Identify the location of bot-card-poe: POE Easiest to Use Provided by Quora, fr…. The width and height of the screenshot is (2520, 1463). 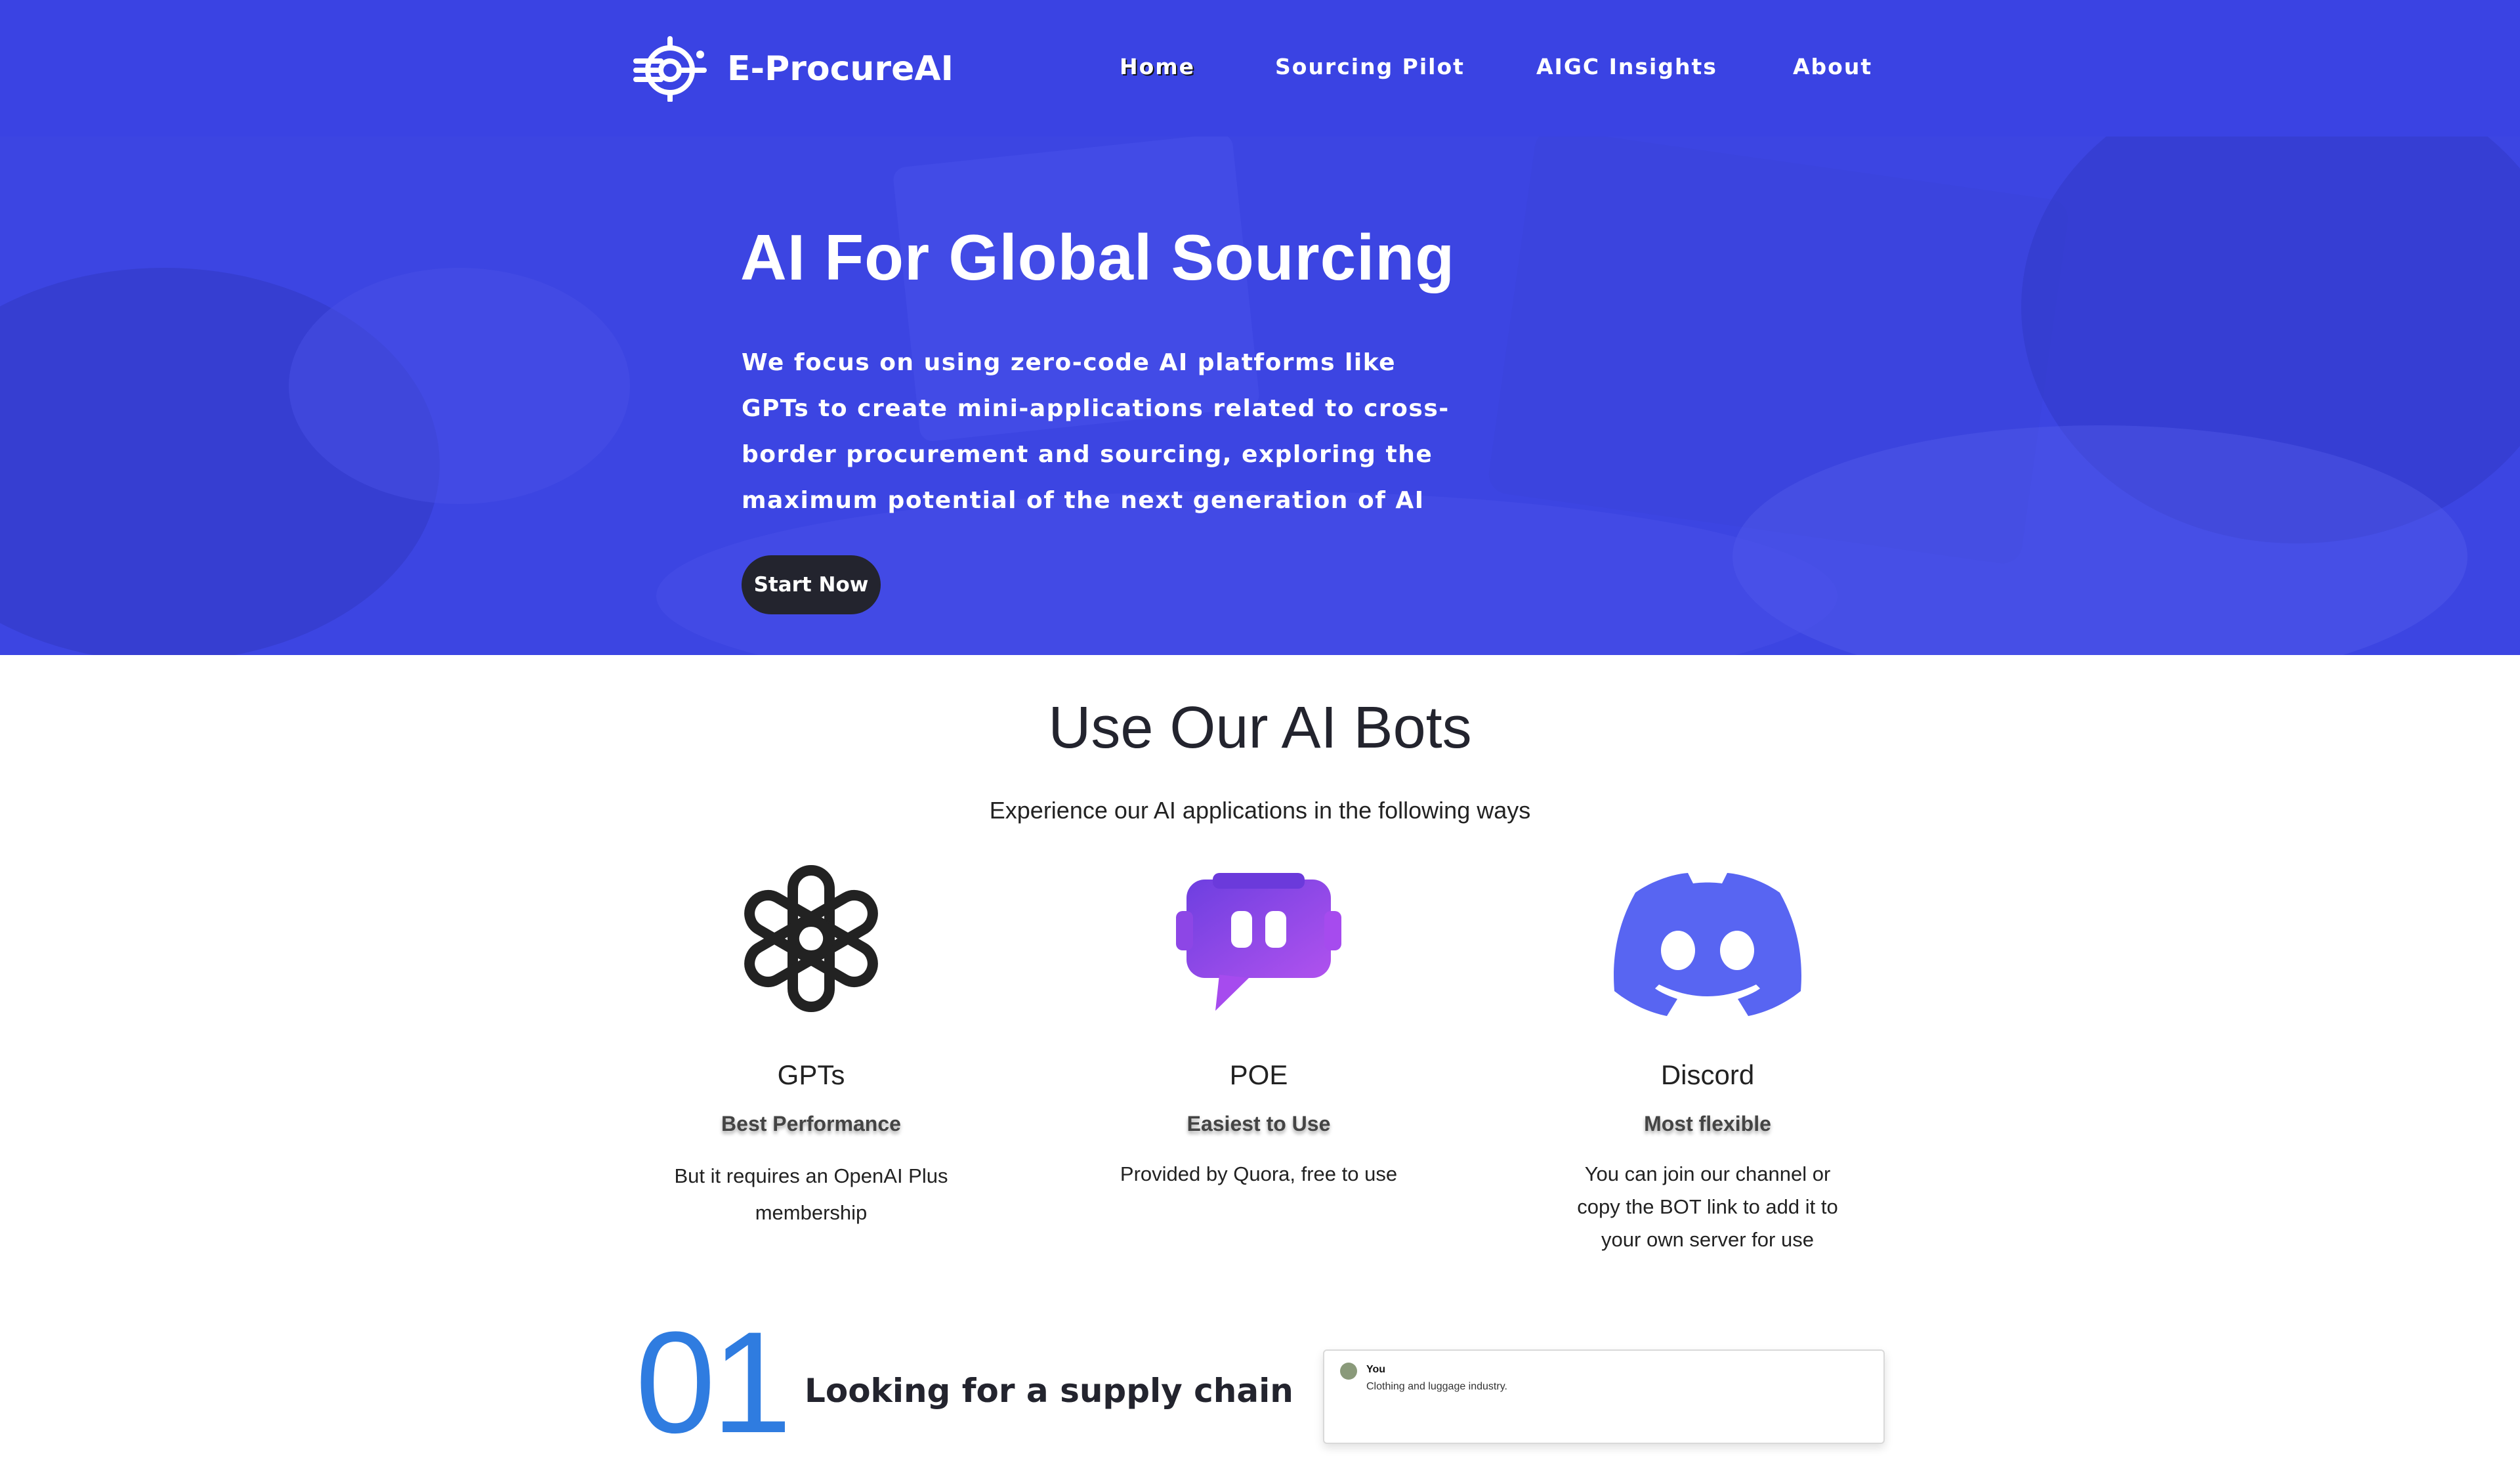
(1258, 1019).